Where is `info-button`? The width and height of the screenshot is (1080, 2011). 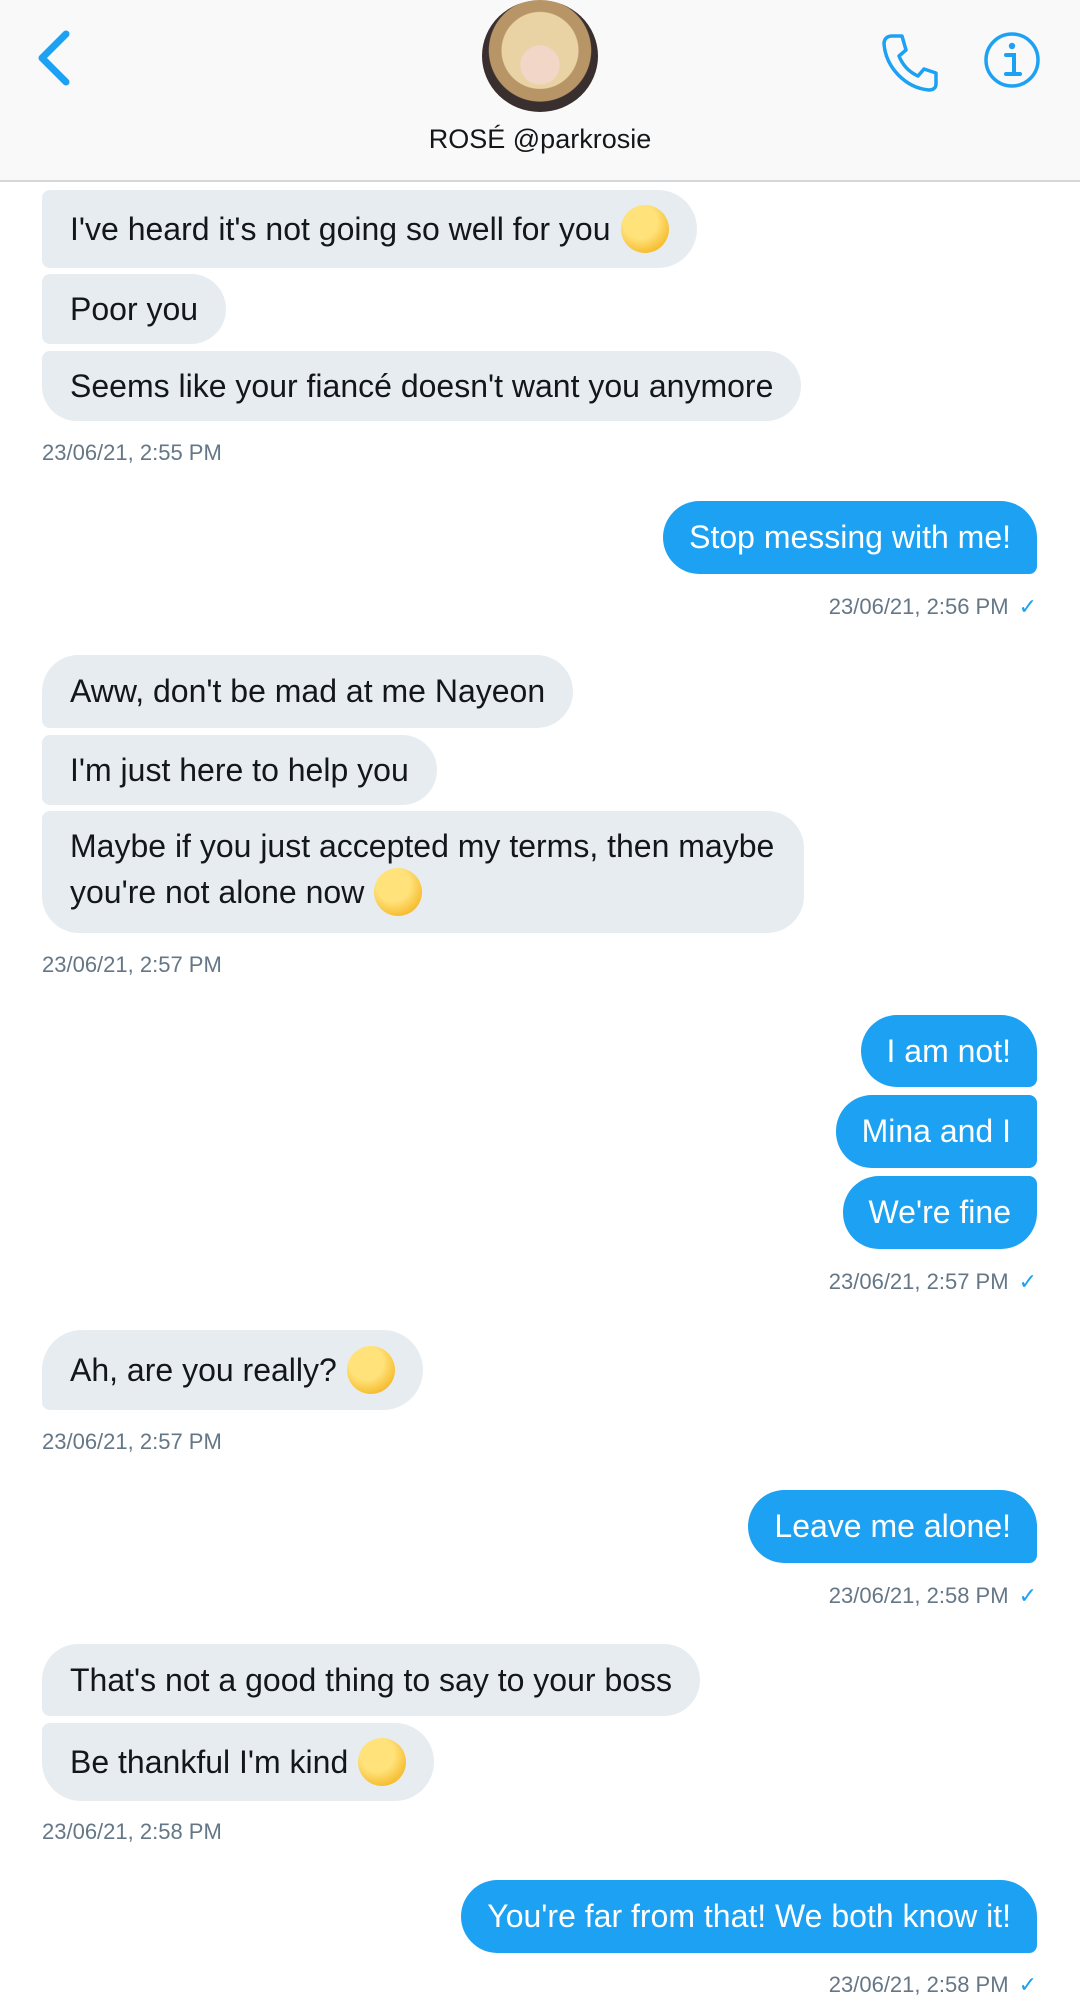 info-button is located at coordinates (1012, 60).